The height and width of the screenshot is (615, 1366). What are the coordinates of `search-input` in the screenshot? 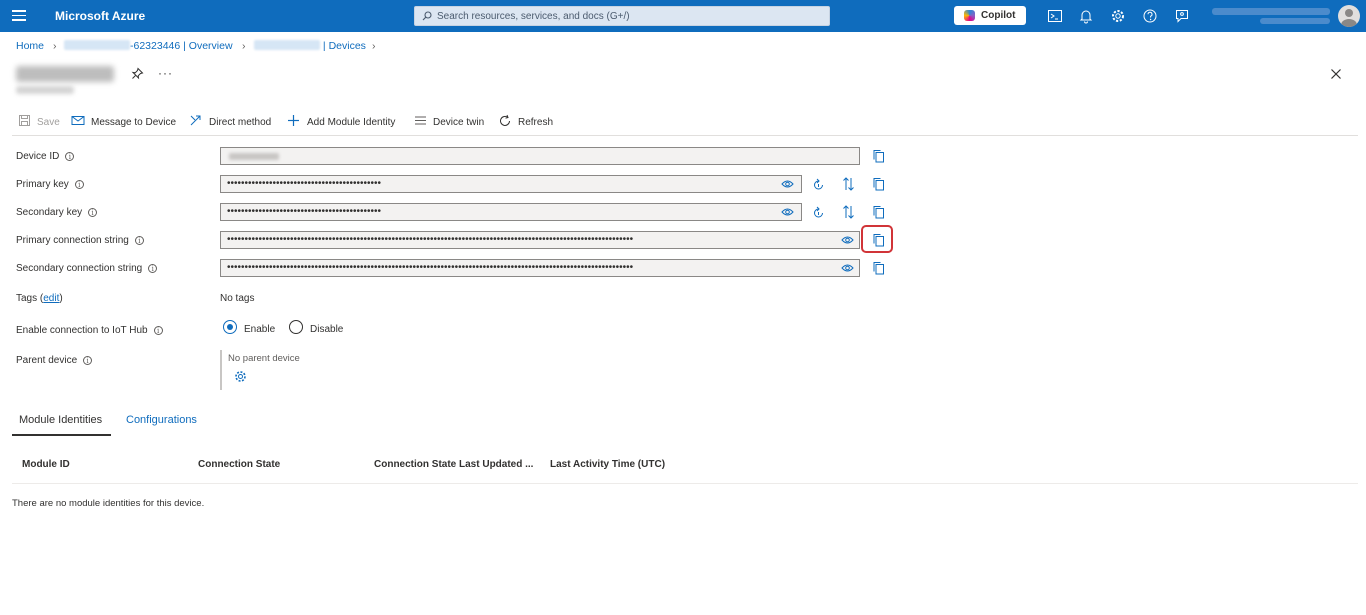 It's located at (627, 16).